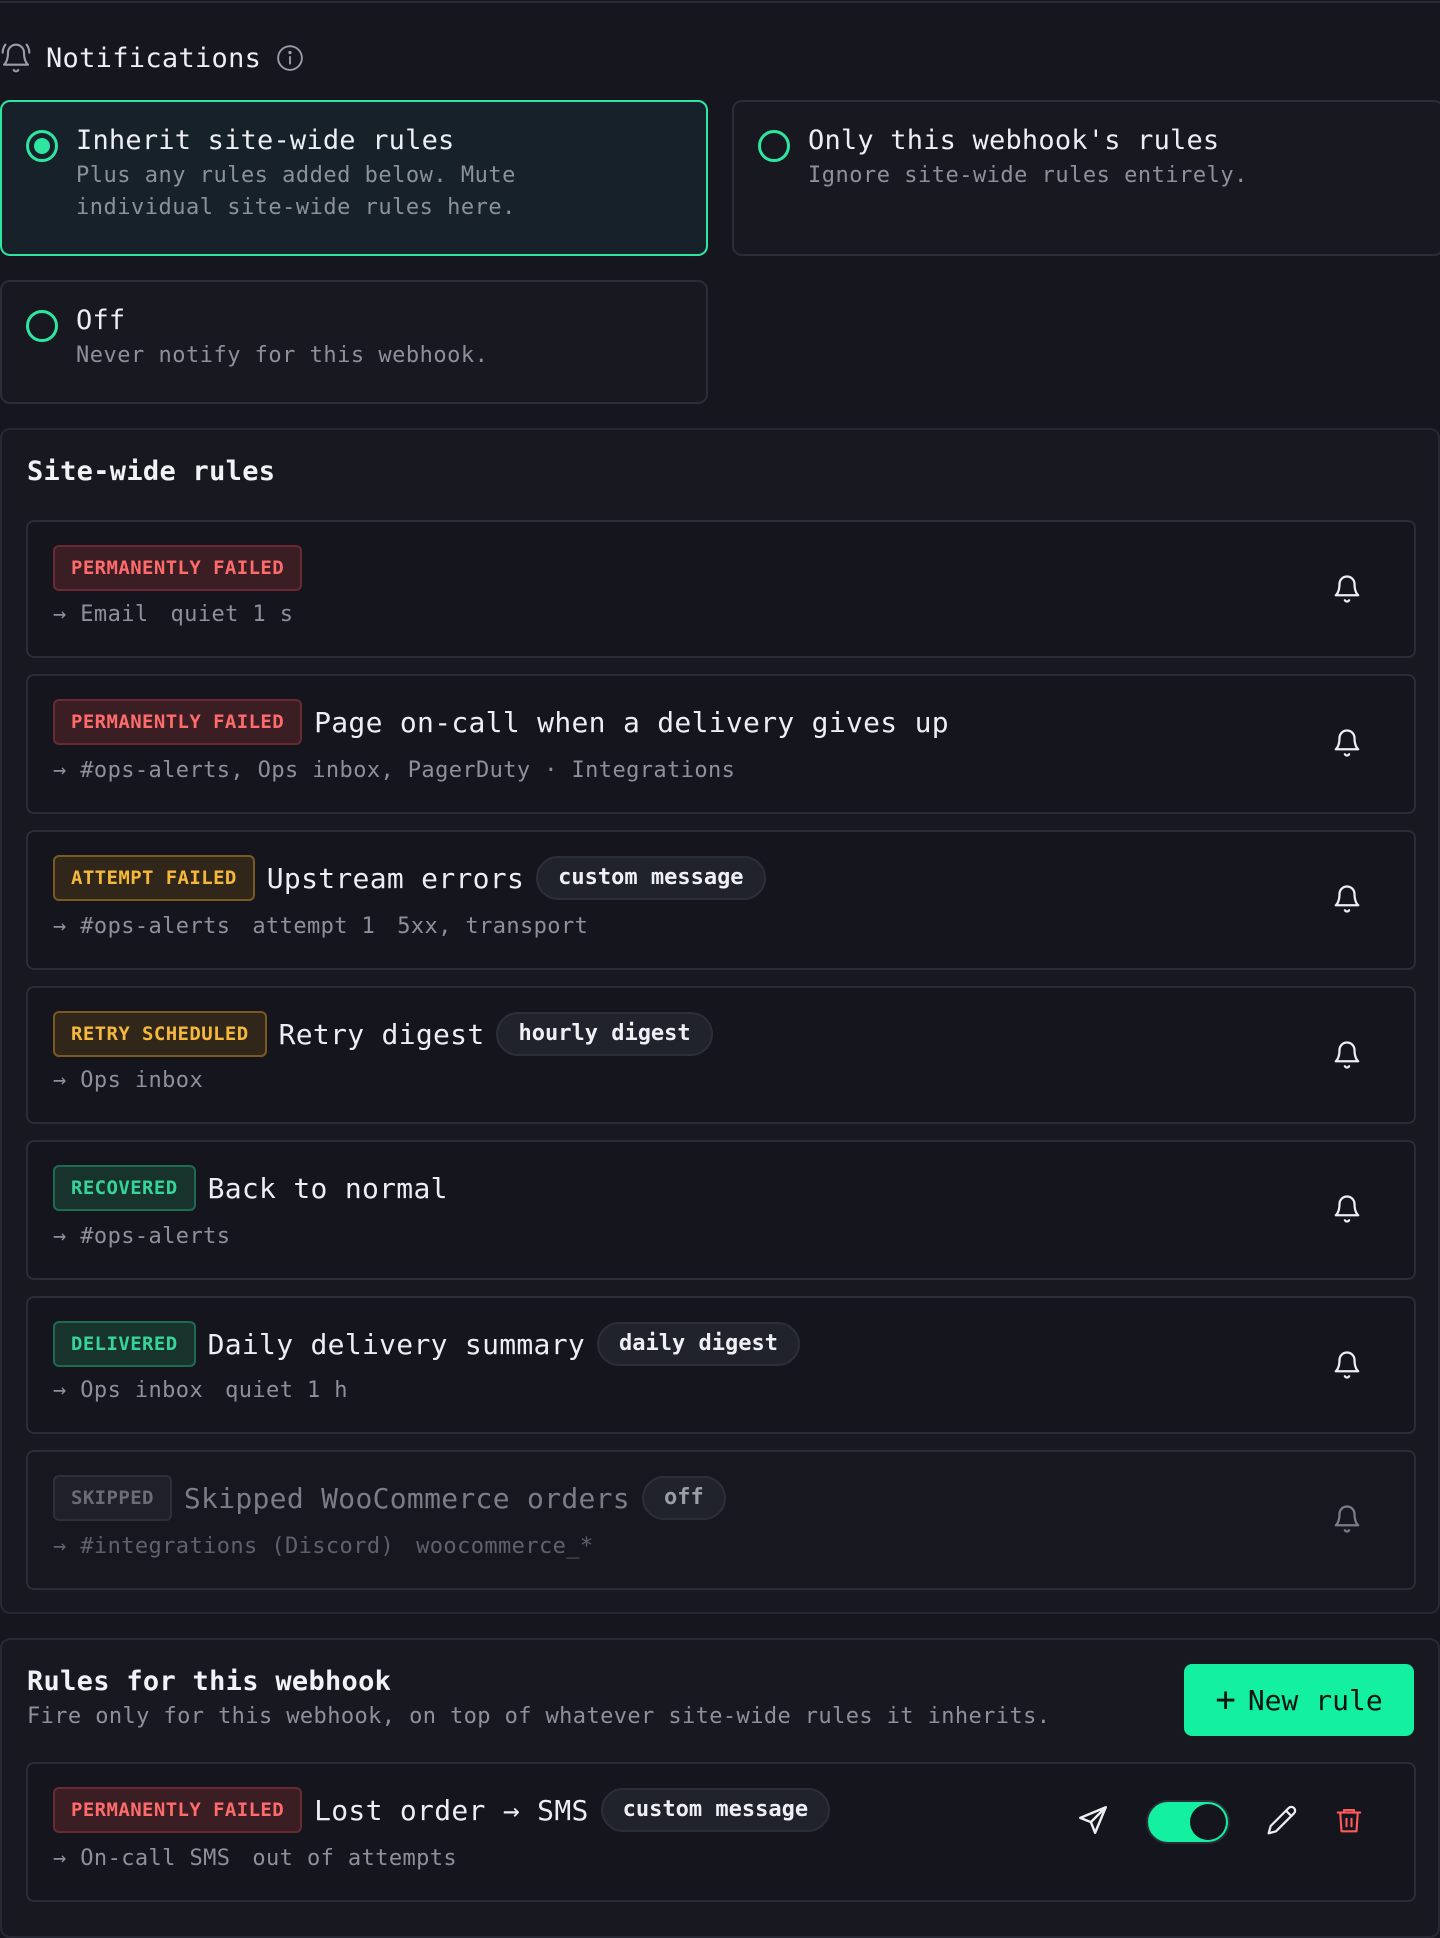 This screenshot has width=1440, height=1938. What do you see at coordinates (396, 1344) in the screenshot?
I see `rule-name: Daily delivery summary` at bounding box center [396, 1344].